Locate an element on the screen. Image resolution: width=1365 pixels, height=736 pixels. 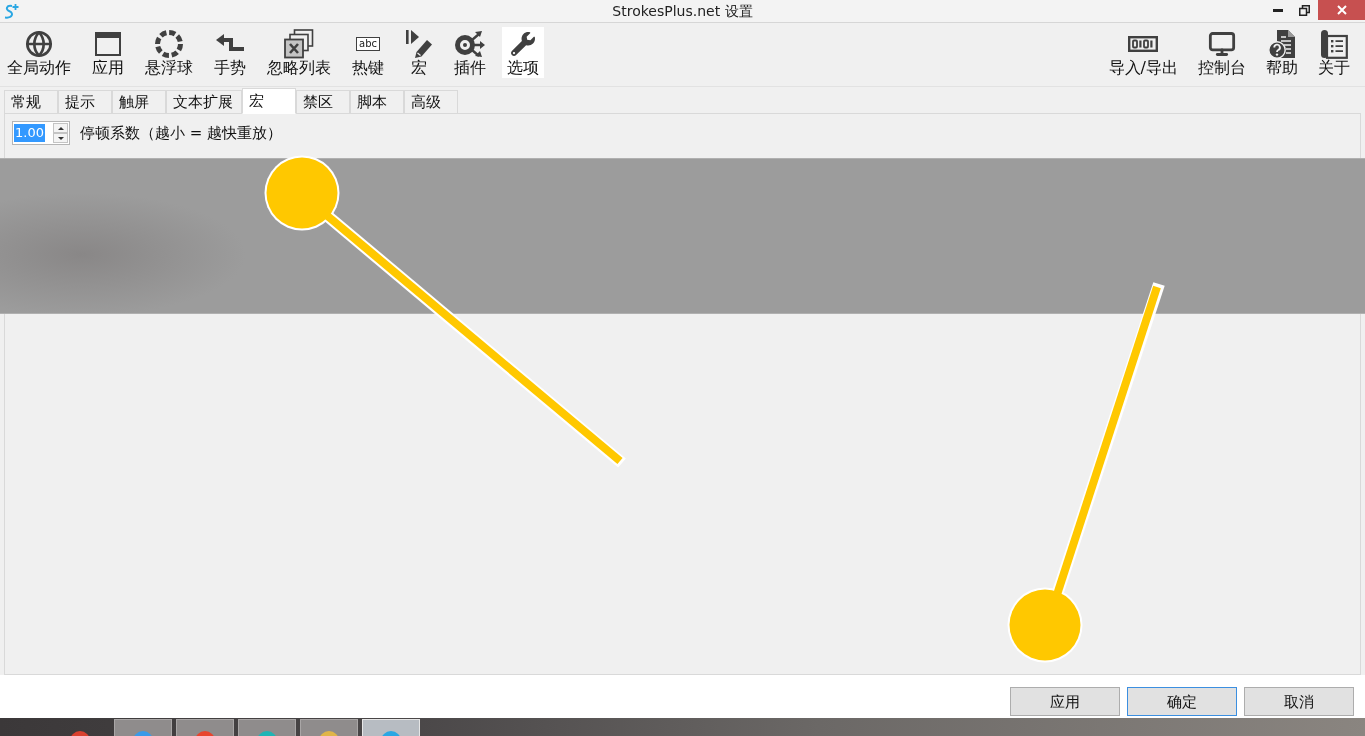
toolbar-button: 控制台 is located at coordinates (1222, 52).